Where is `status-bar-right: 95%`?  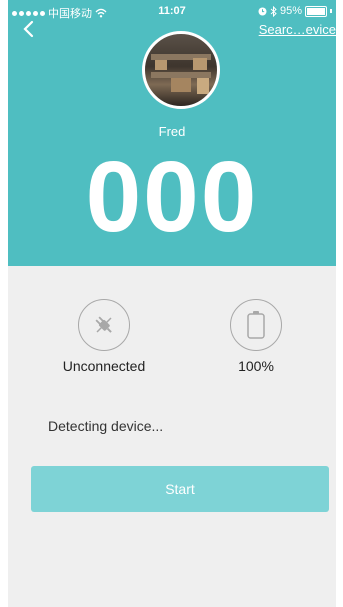
status-bar-right: 95% is located at coordinates (295, 11).